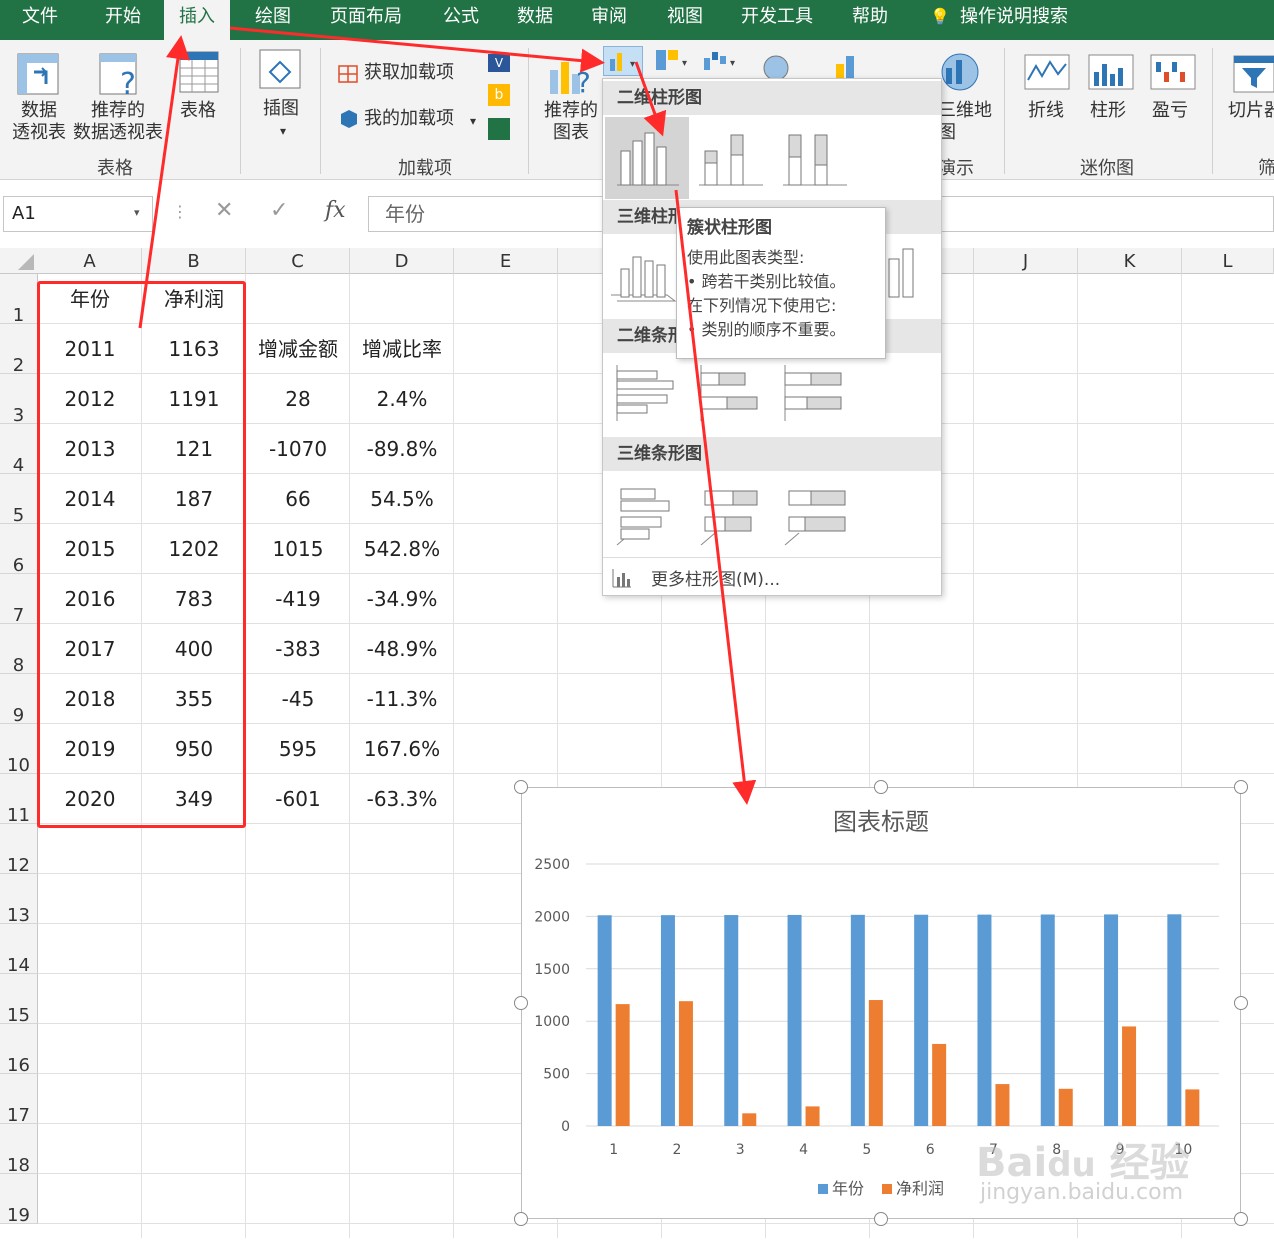 This screenshot has width=1274, height=1258. Describe the element at coordinates (402, 499) in the screenshot. I see `cell: 54.5%` at that location.